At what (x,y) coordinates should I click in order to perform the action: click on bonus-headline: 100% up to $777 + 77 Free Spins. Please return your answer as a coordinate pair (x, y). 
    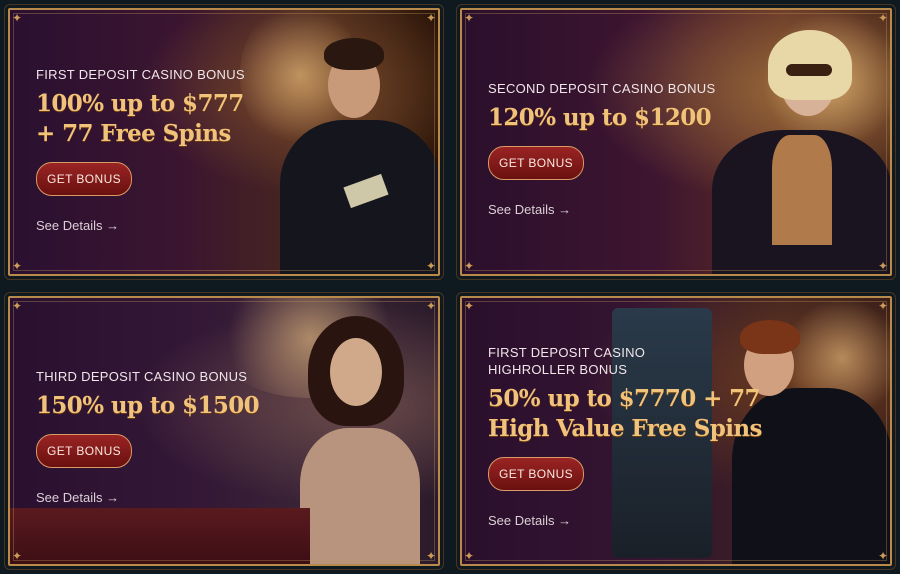
    Looking at the image, I should click on (140, 118).